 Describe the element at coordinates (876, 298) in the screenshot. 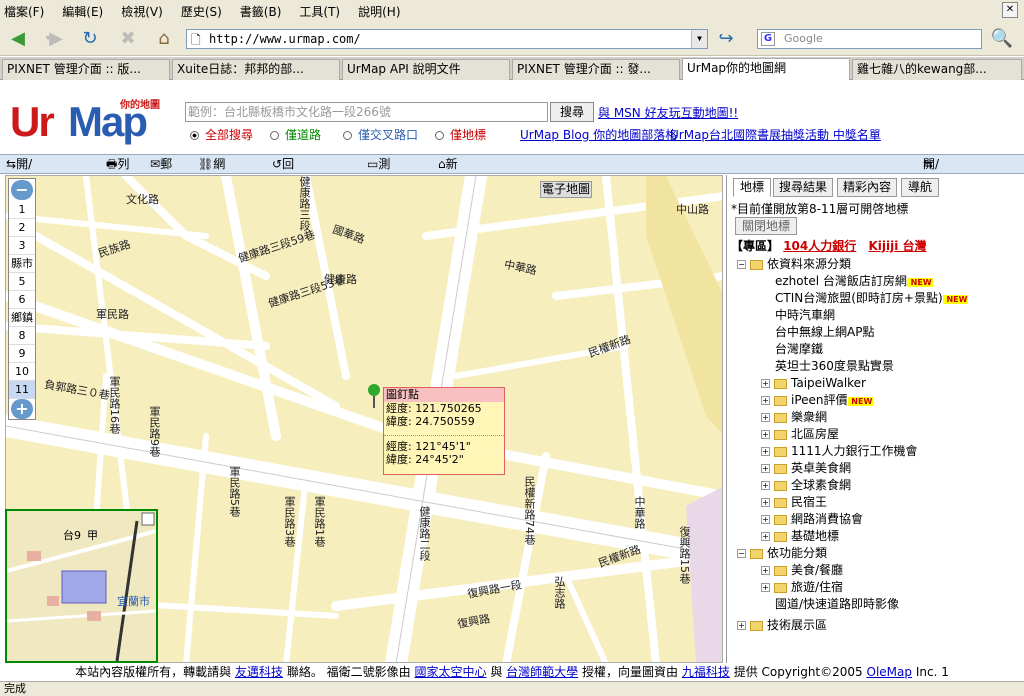

I see `tree-item: CTIN台灣旅盟(即時訂房+景點) NEW` at that location.